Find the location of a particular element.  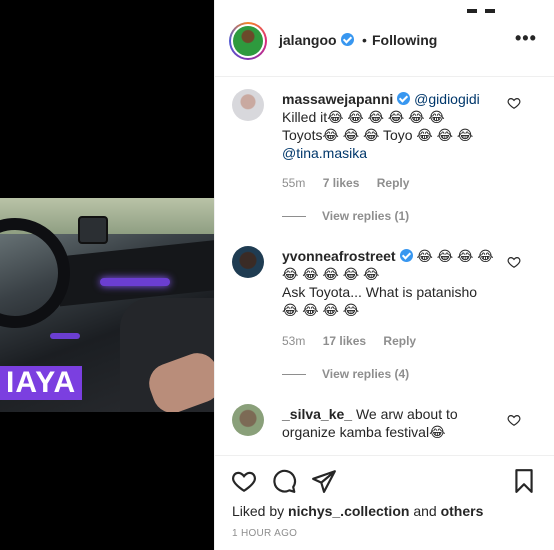

liked-by-others-link: others is located at coordinates (462, 511).